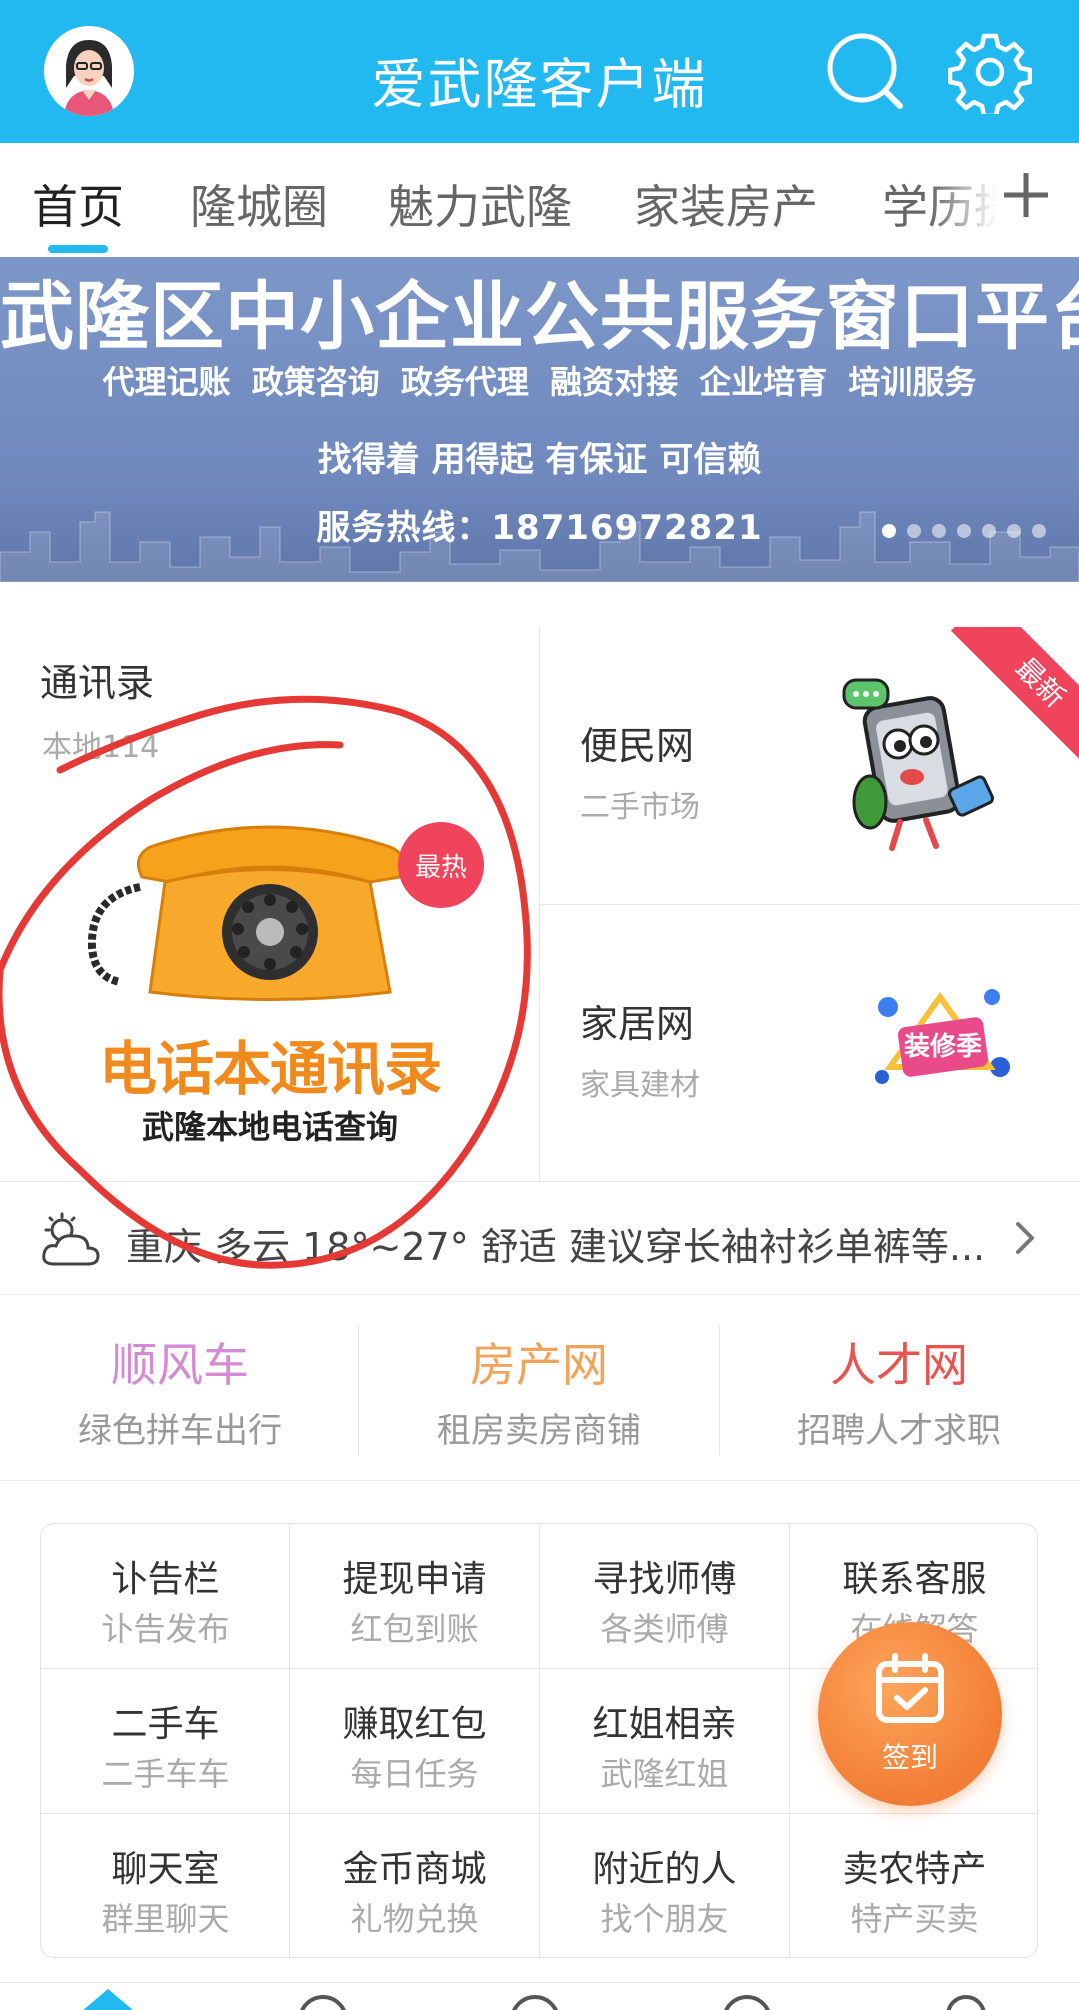 The image size is (1079, 2010). Describe the element at coordinates (943, 1046) in the screenshot. I see `decoration-season-logo-text: 装修季` at that location.